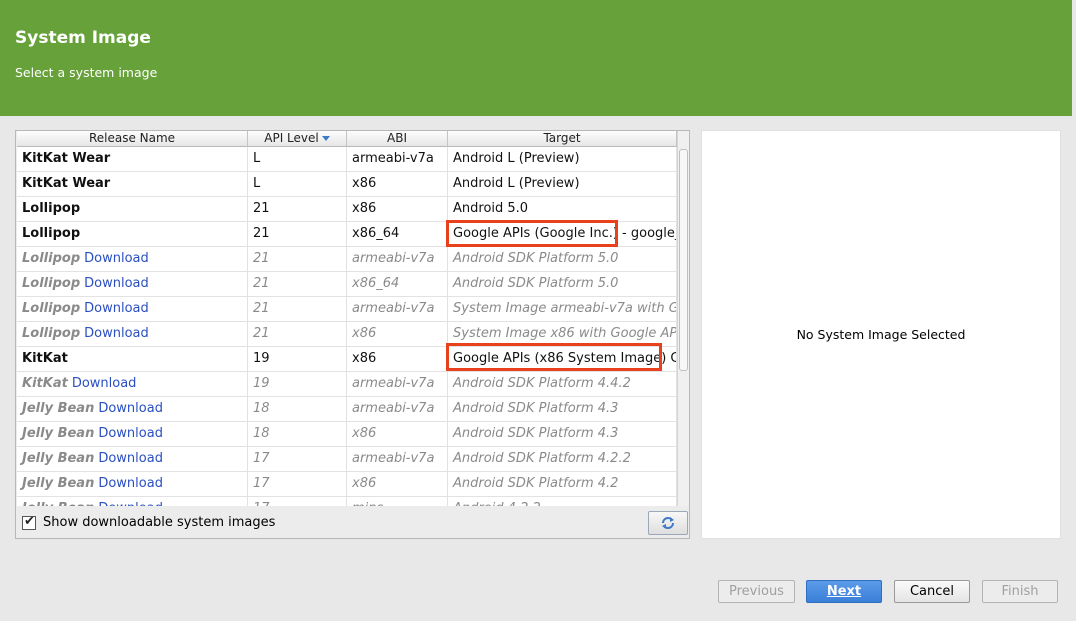 This screenshot has width=1076, height=621. Describe the element at coordinates (132, 139) in the screenshot. I see `column-release-name: Release Name` at that location.